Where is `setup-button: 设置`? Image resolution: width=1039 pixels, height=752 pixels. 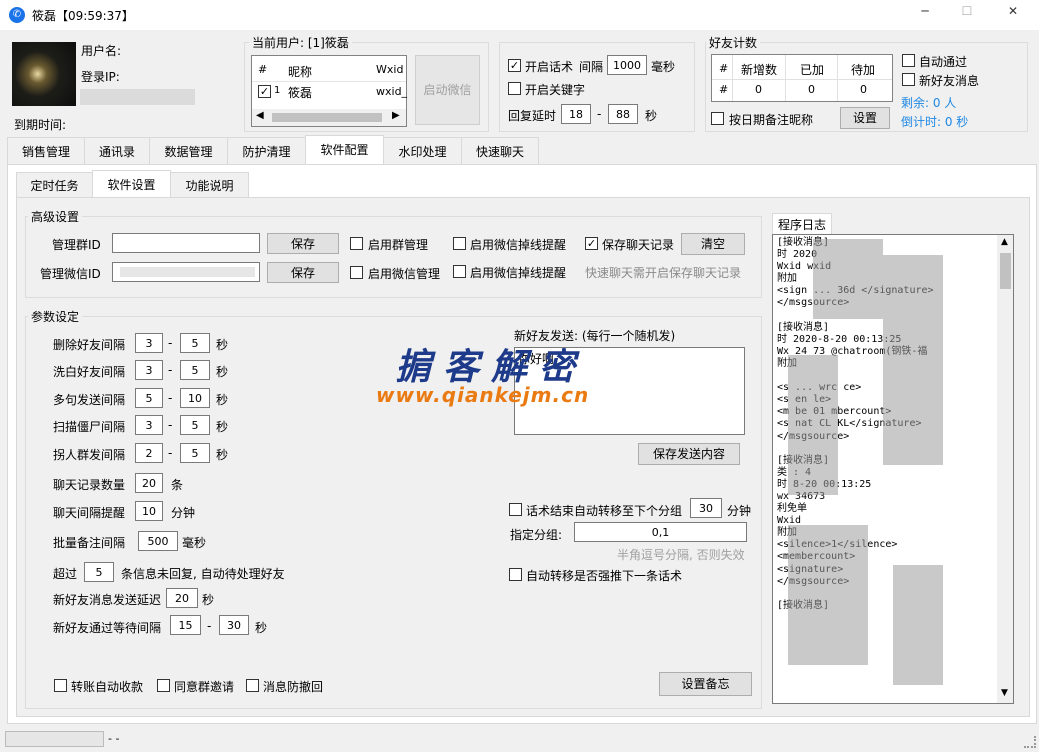
setup-button: 设置 is located at coordinates (865, 118).